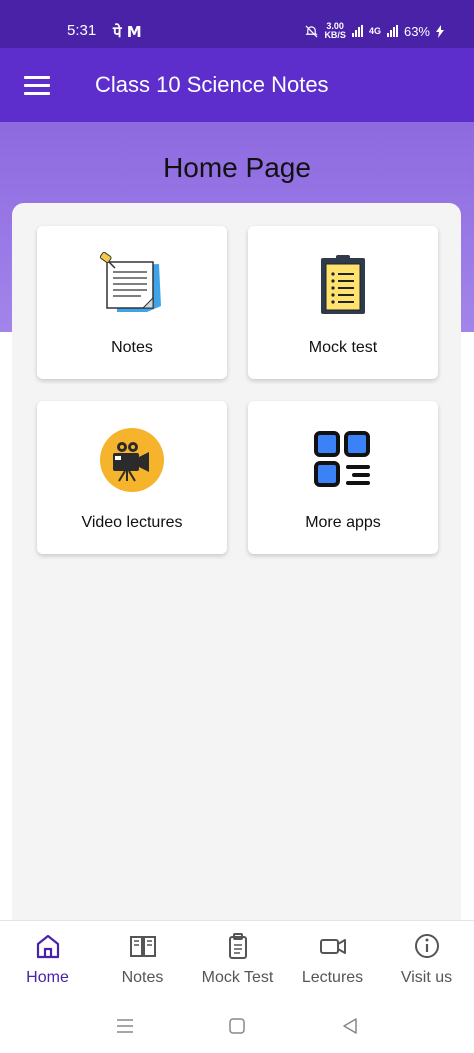 Image resolution: width=474 pixels, height=1053 pixels. I want to click on video-lectures-card-label: Video lectures, so click(132, 522).